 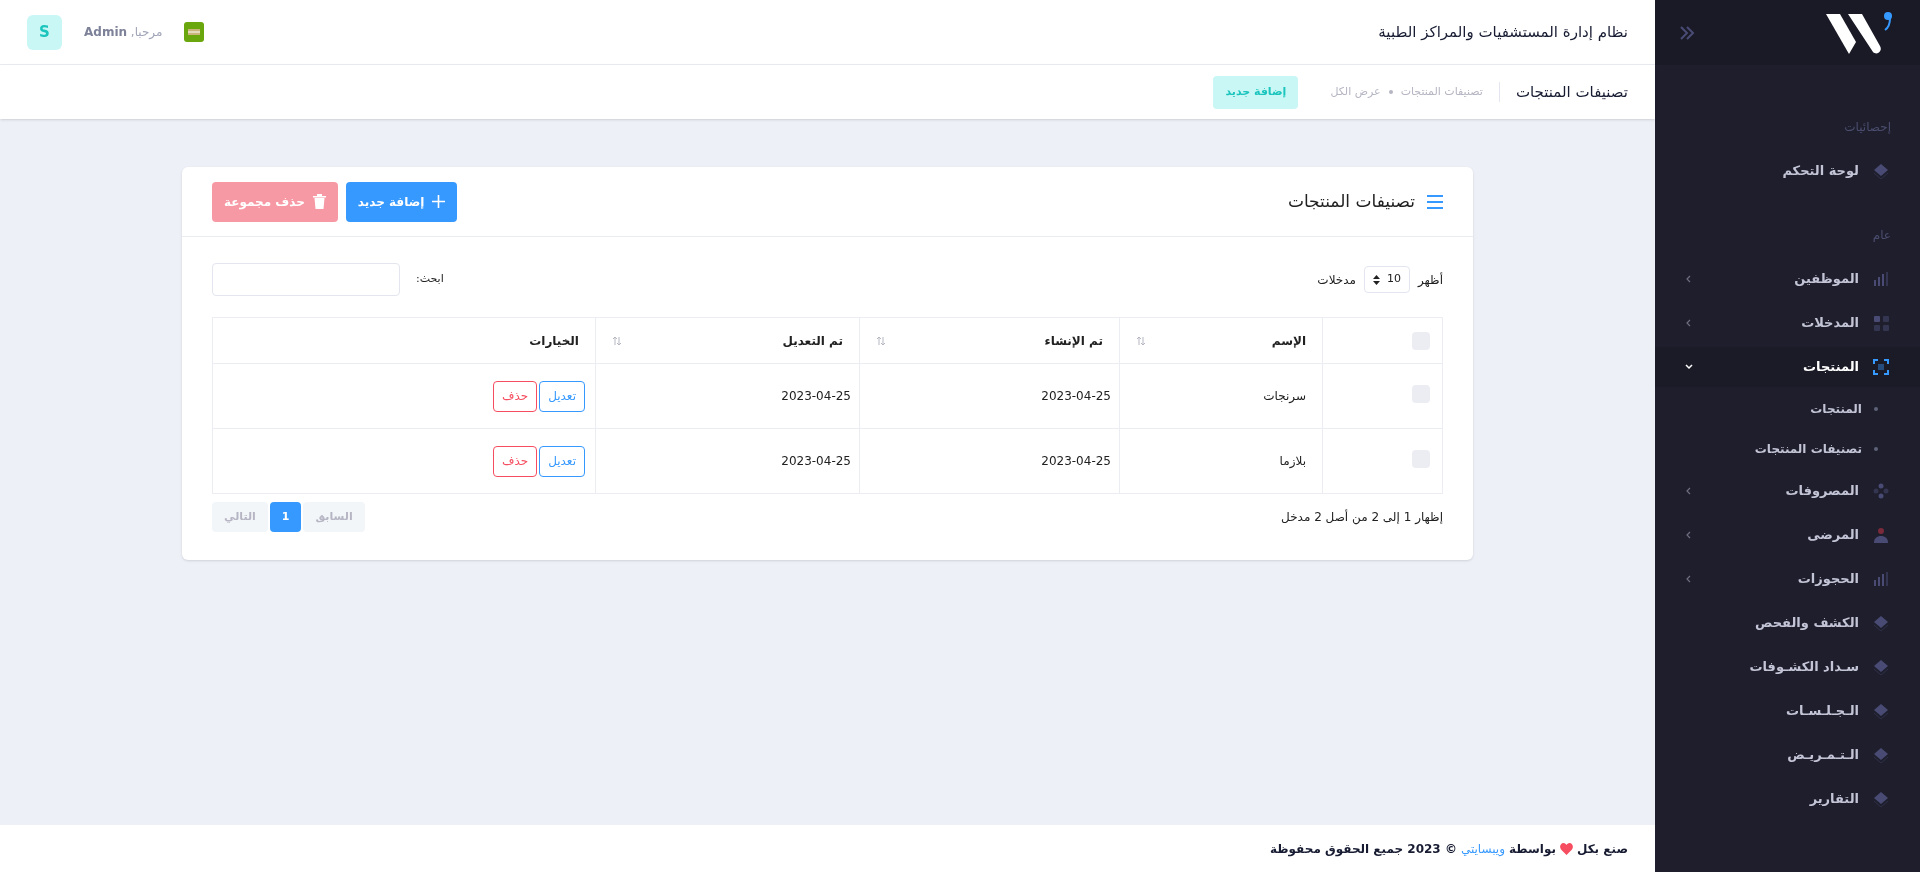 I want to click on page-title: تصنيفات المنتجات, so click(x=1571, y=92).